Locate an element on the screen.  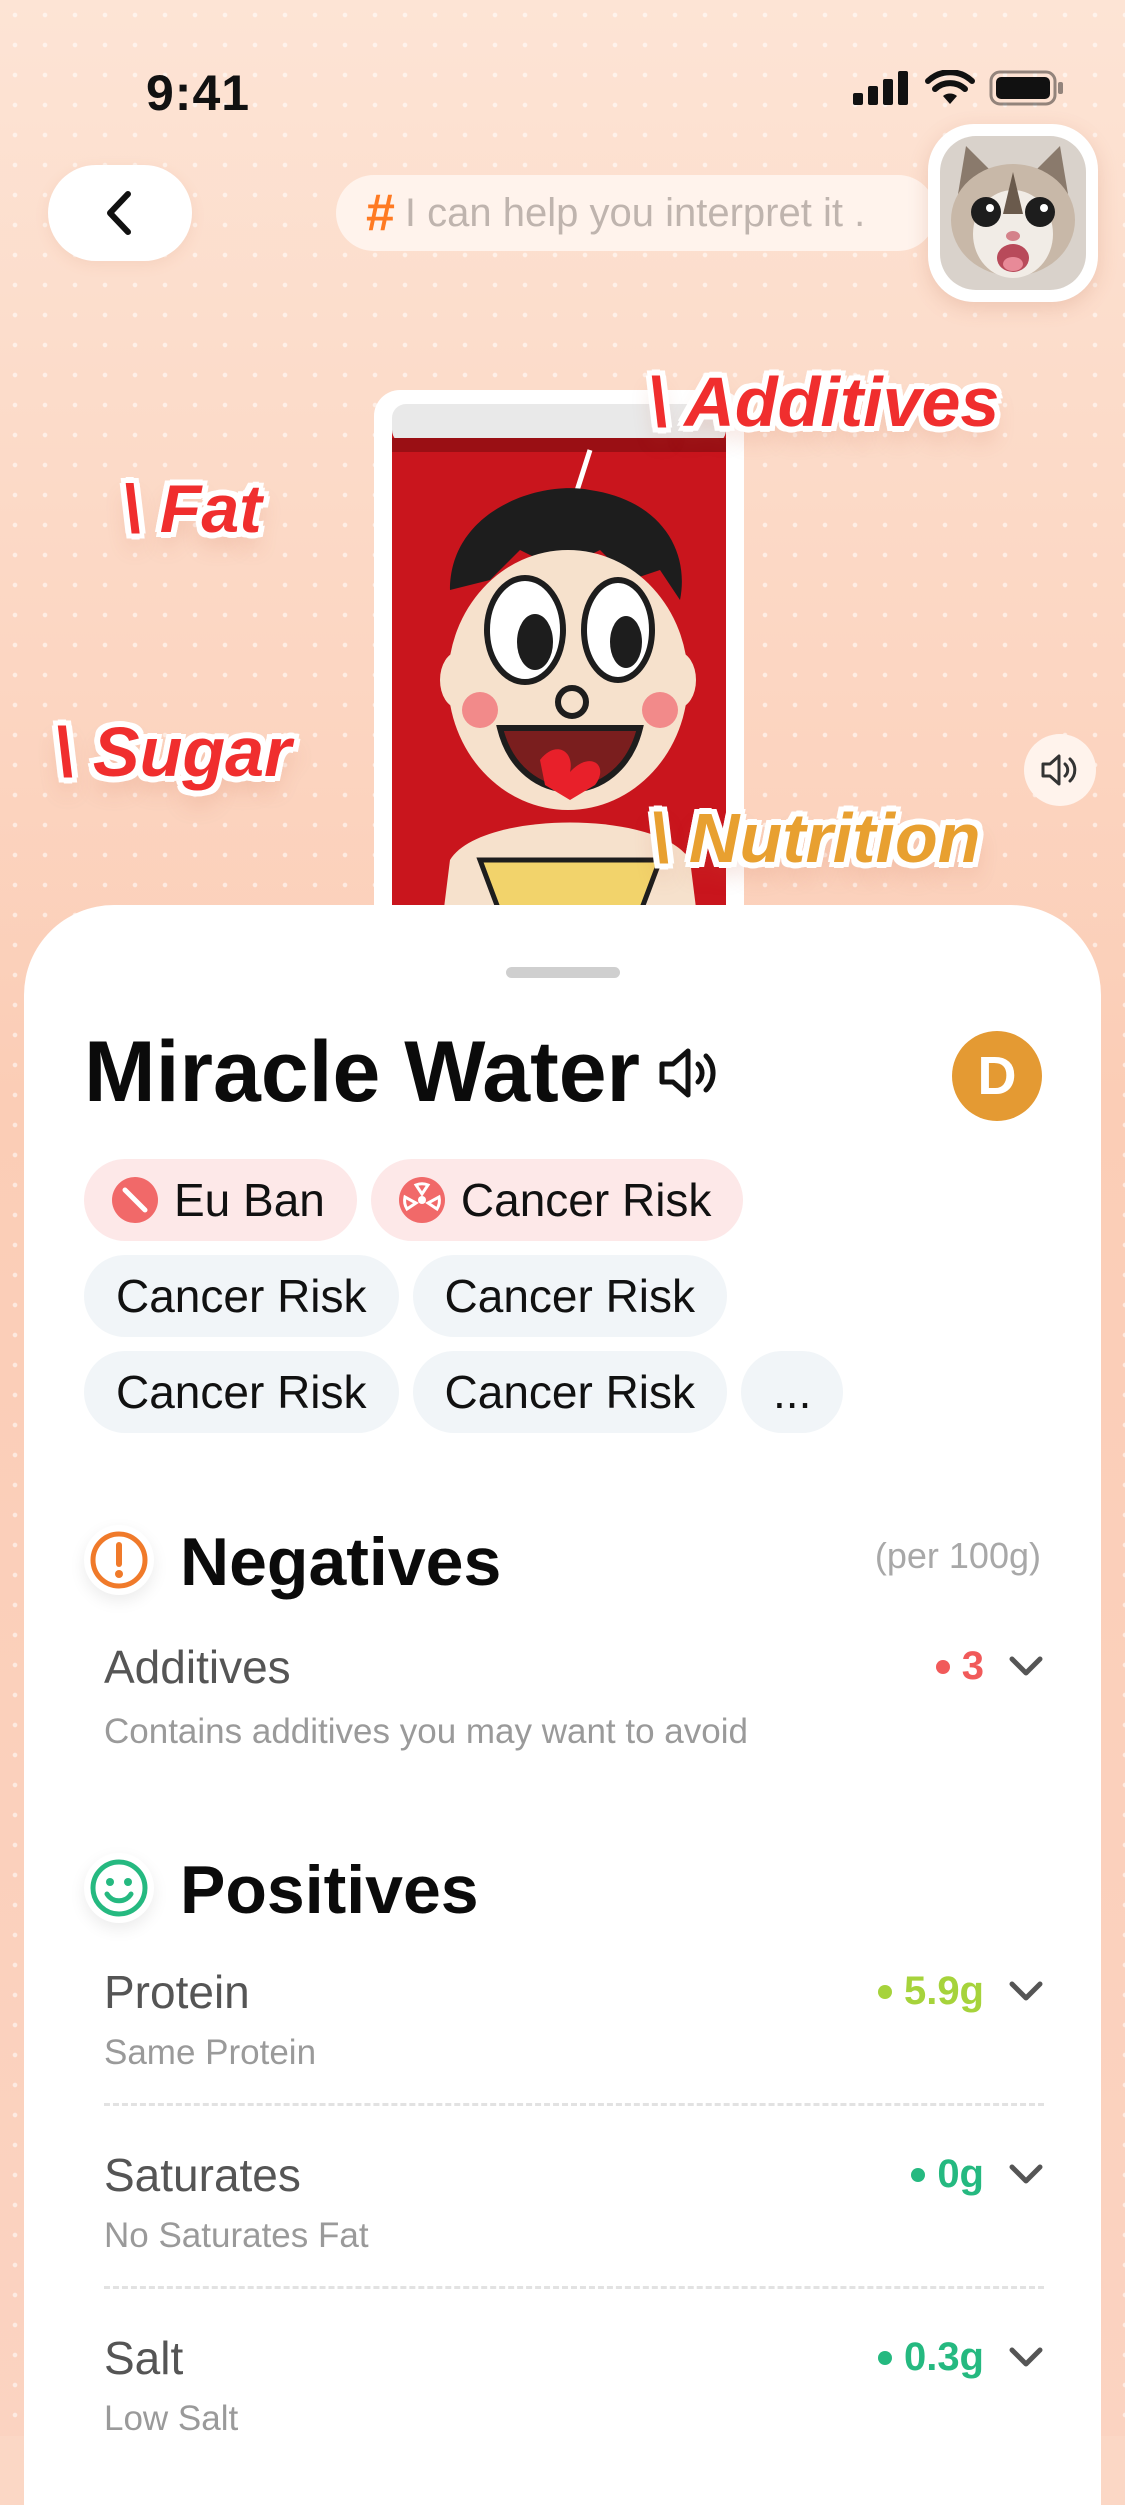
title-speaker-button is located at coordinates (693, 1075).